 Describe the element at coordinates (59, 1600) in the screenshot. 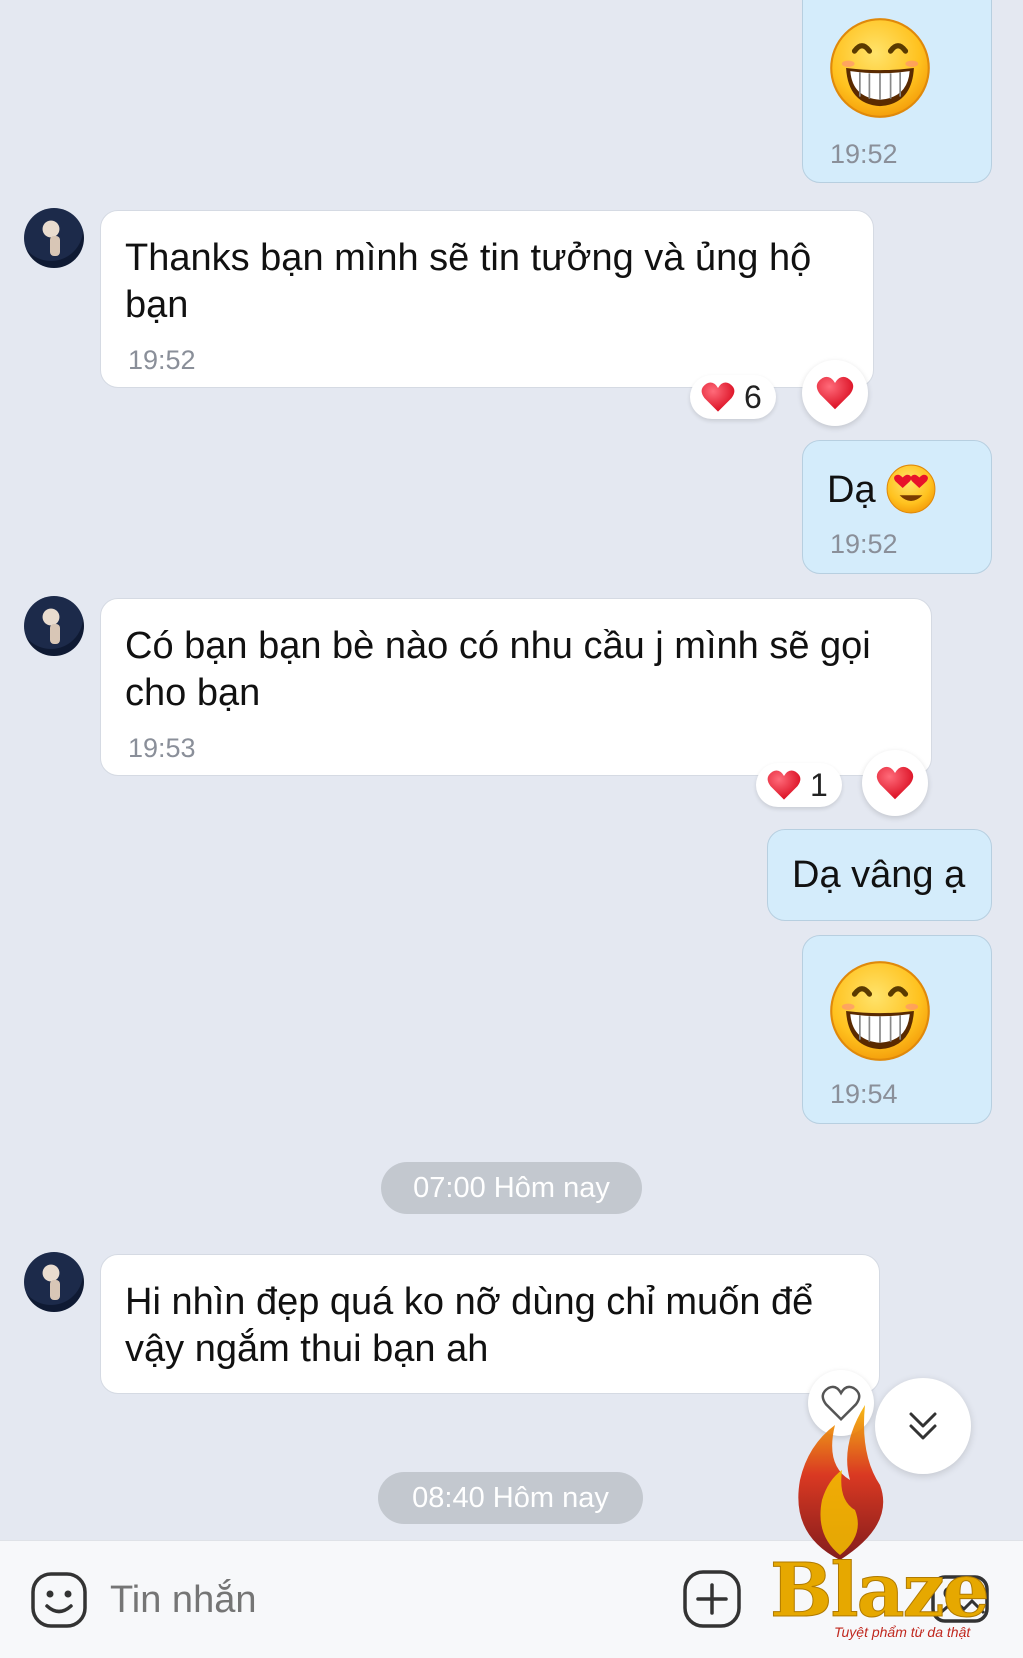

I see `sticker-icon` at that location.